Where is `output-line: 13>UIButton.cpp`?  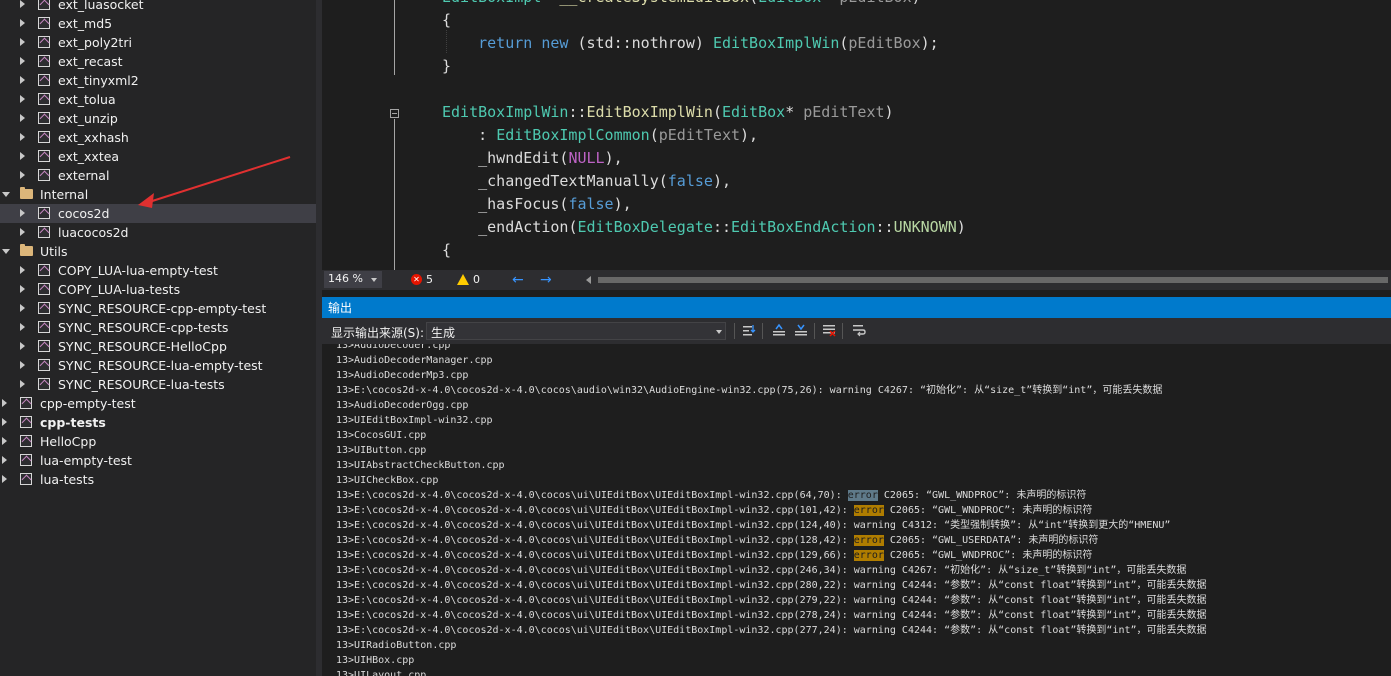 output-line: 13>UIButton.cpp is located at coordinates (381, 450).